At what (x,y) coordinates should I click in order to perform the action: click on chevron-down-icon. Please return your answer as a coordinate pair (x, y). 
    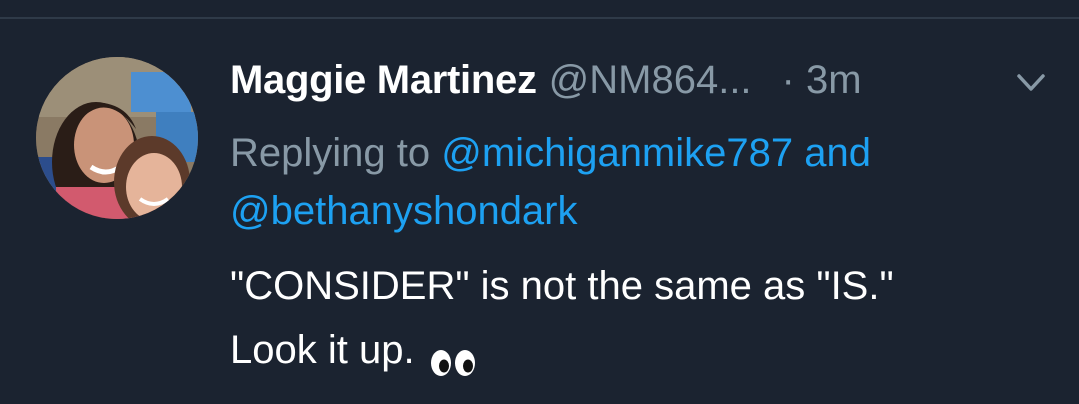
    Looking at the image, I should click on (1031, 83).